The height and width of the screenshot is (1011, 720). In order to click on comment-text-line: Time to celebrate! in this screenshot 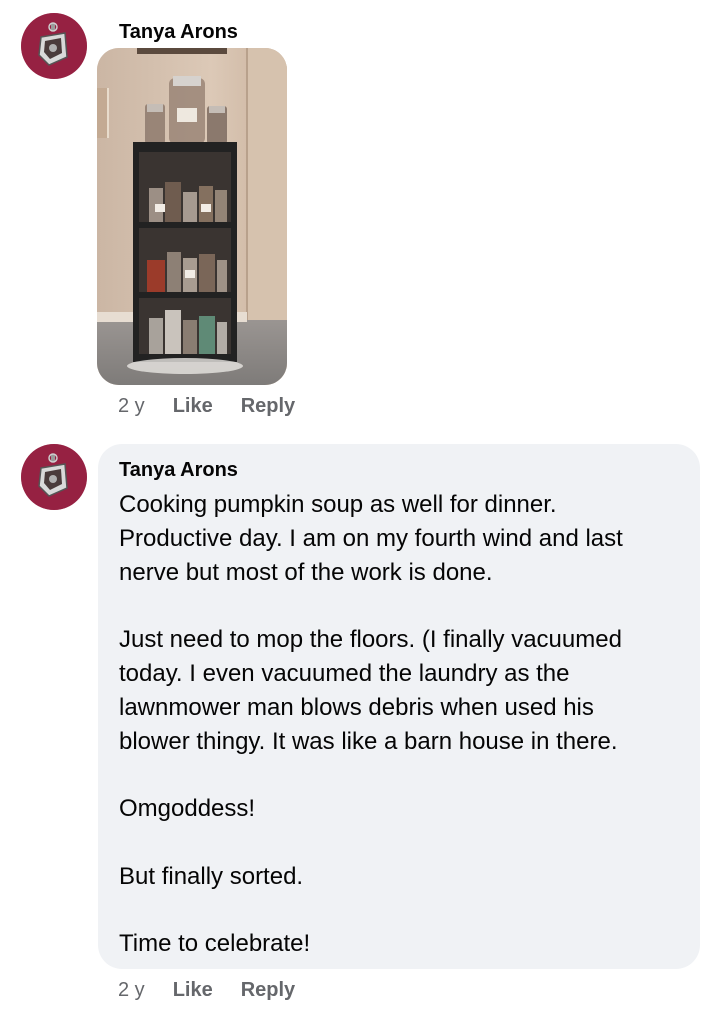, I will do `click(215, 943)`.